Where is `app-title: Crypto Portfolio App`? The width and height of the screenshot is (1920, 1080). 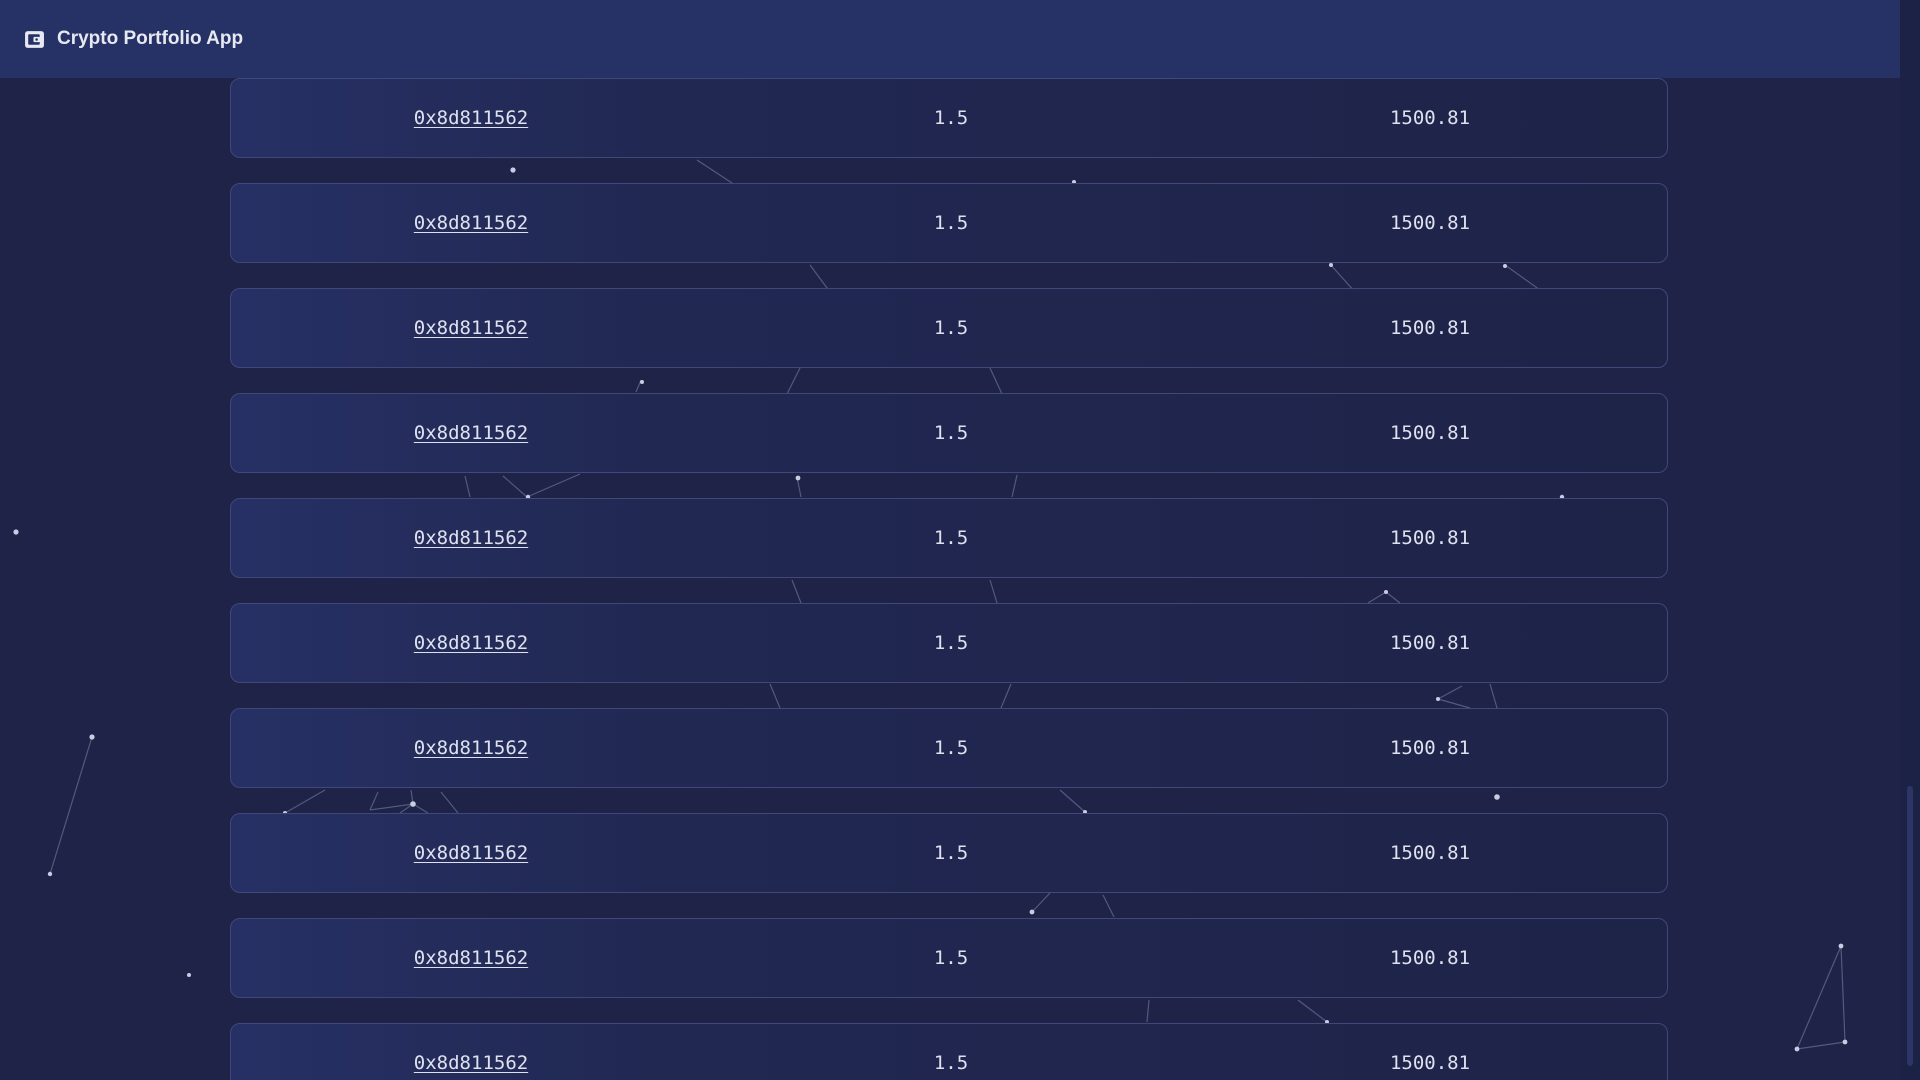 app-title: Crypto Portfolio App is located at coordinates (150, 38).